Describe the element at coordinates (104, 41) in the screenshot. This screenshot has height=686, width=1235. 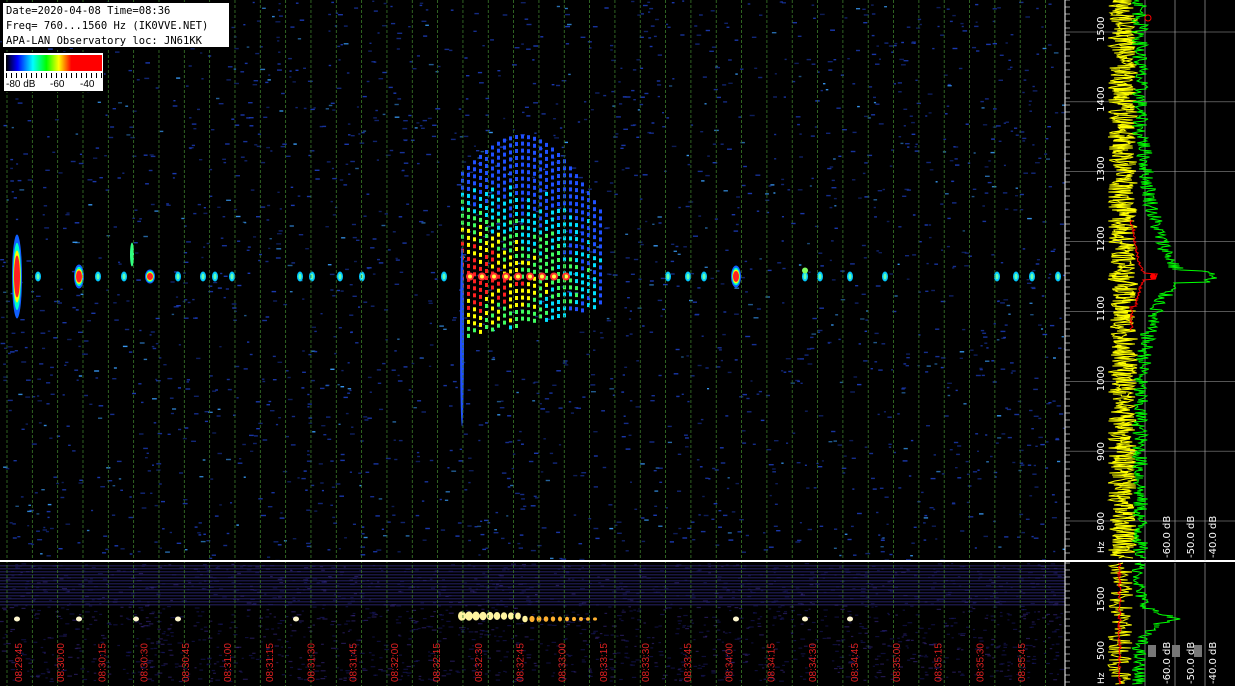
I see `info-line-observatory: APA-LAN Observatory loc: JN61KK` at that location.